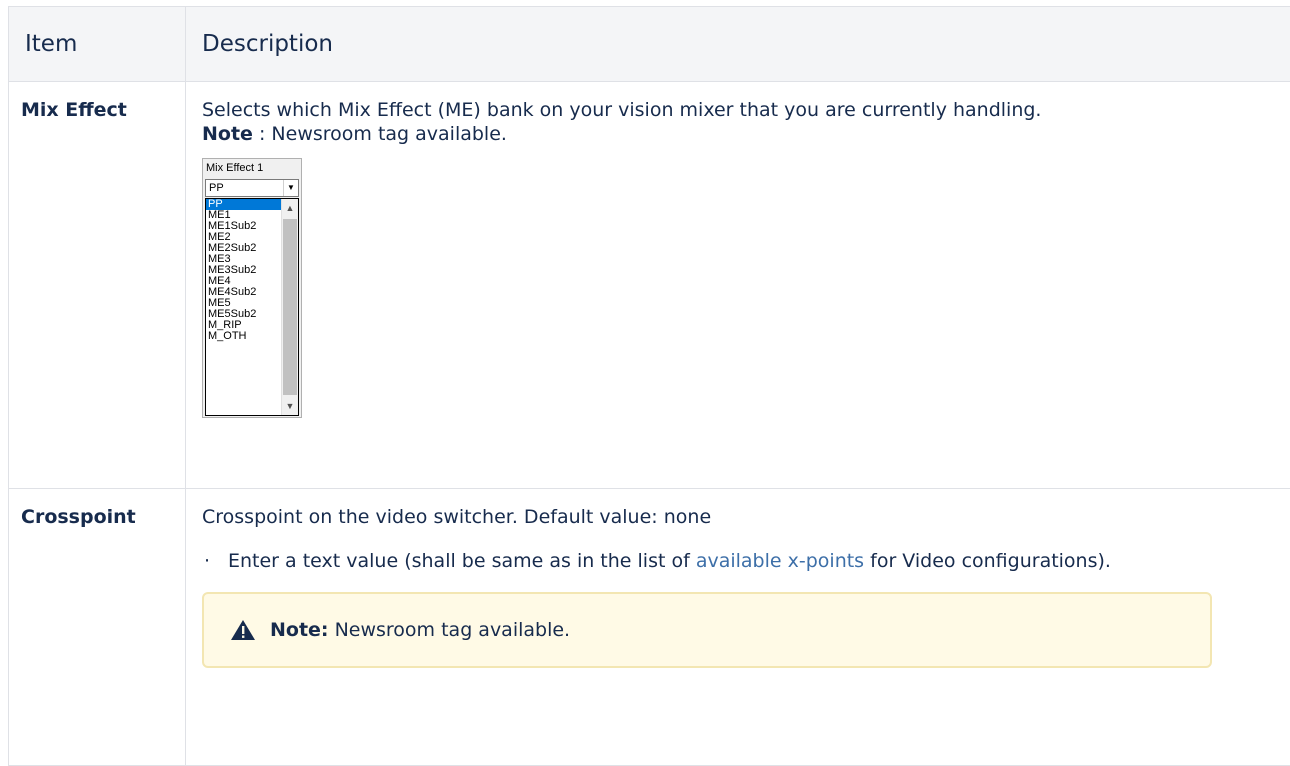 This screenshot has width=1290, height=766. What do you see at coordinates (243, 630) in the screenshot?
I see `warning-icon` at bounding box center [243, 630].